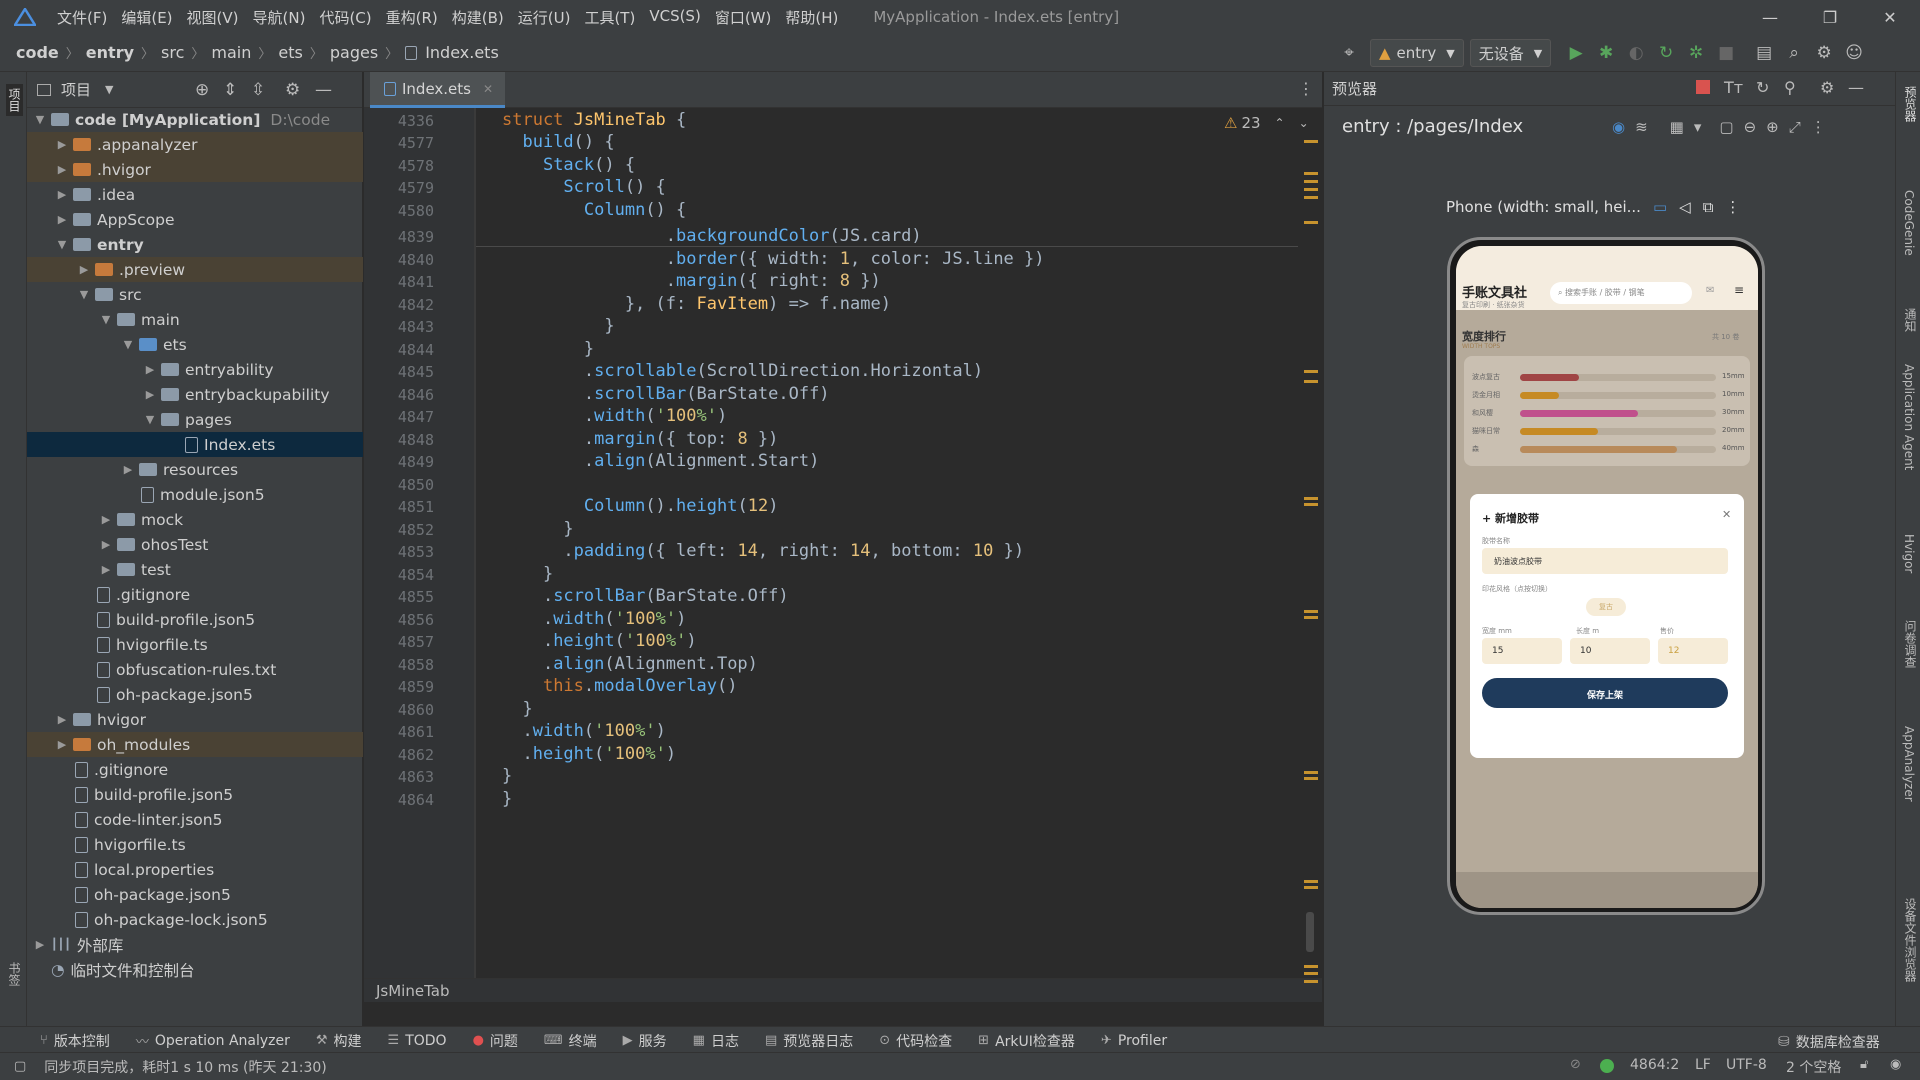  I want to click on attach-debugger-icon: ✲, so click(1696, 53).